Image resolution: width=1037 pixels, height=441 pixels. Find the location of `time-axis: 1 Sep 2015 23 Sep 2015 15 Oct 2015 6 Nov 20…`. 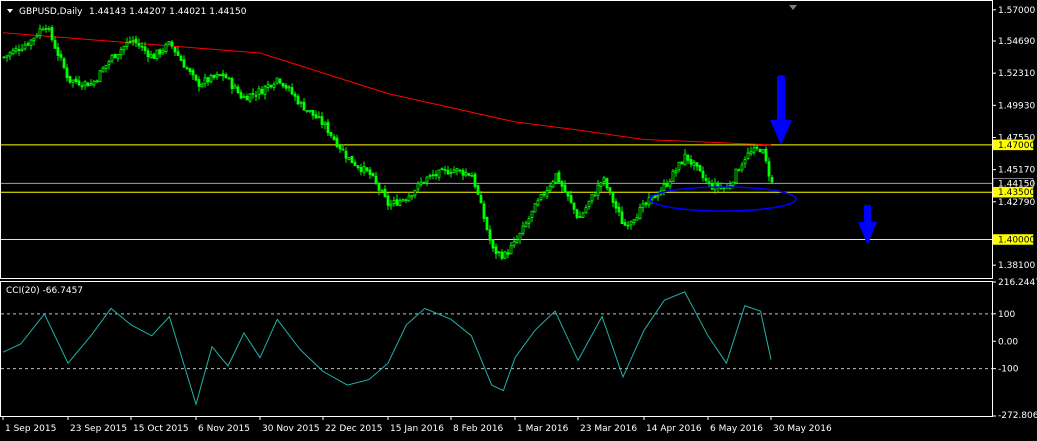

time-axis: 1 Sep 2015 23 Sep 2015 15 Oct 2015 6 Nov 20… is located at coordinates (417, 425).